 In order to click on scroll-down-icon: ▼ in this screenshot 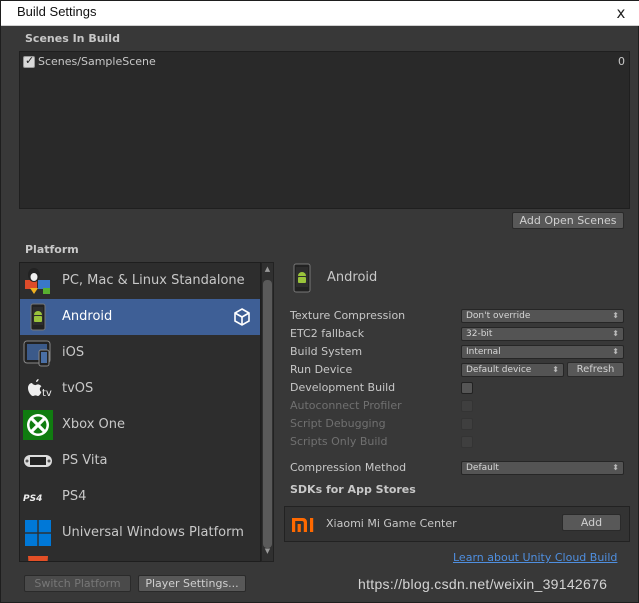, I will do `click(267, 553)`.